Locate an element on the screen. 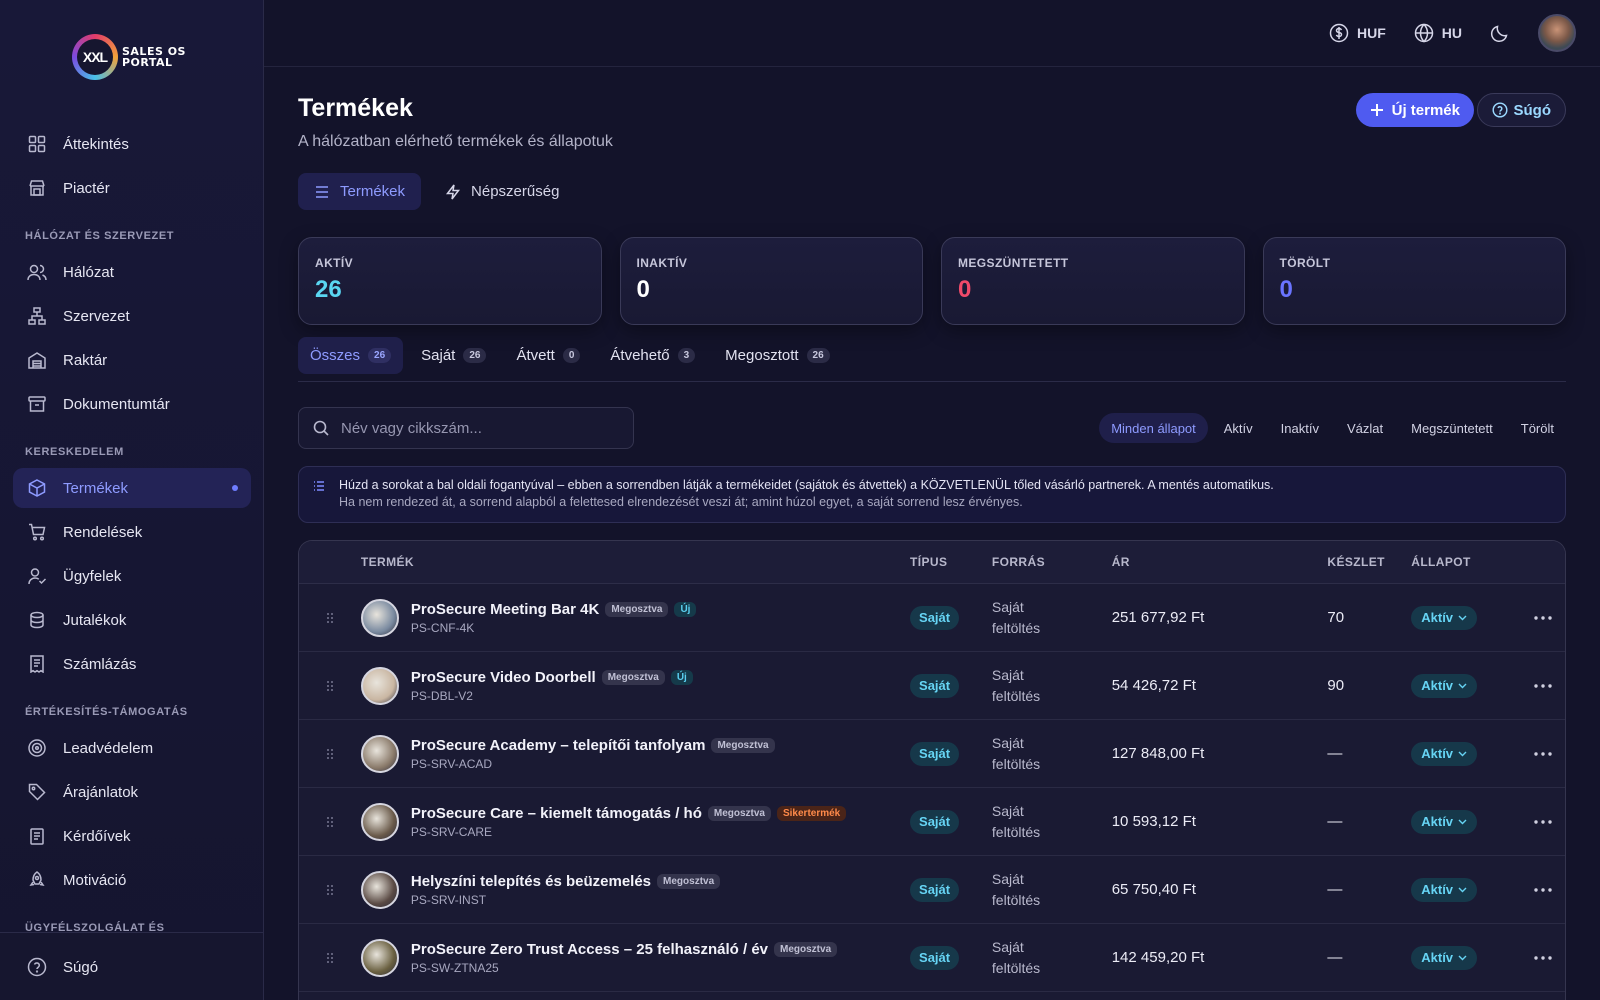  column-header-stock: KÉSZLET is located at coordinates (1369, 562).